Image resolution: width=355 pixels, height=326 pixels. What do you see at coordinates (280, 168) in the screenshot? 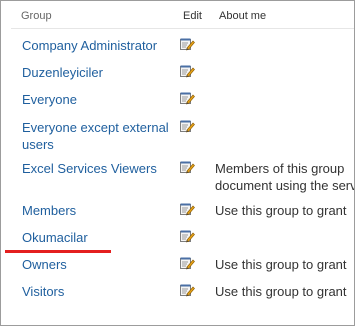
I see `description-line: Members of this group` at bounding box center [280, 168].